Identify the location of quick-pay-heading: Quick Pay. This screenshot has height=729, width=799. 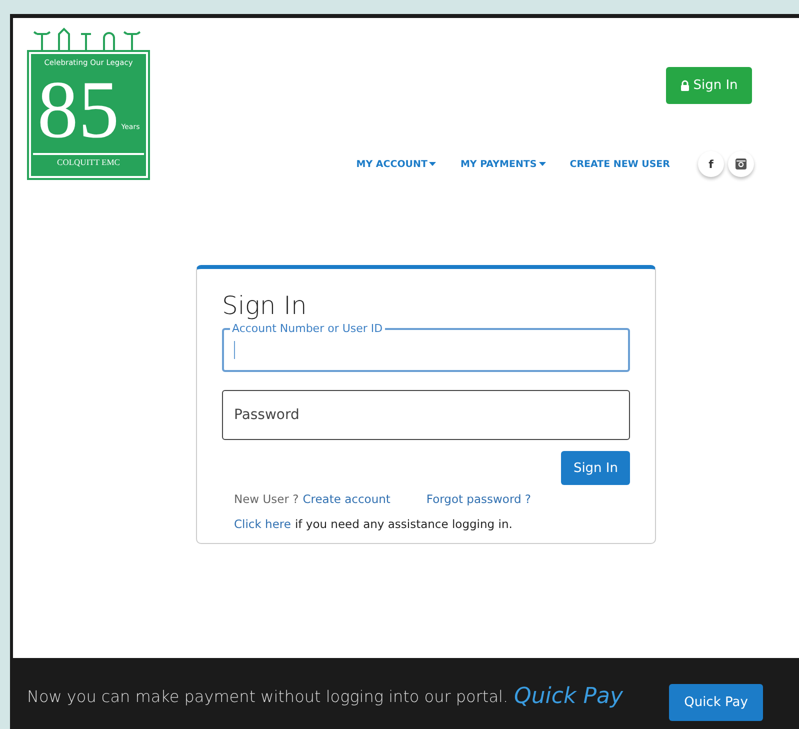
(568, 696).